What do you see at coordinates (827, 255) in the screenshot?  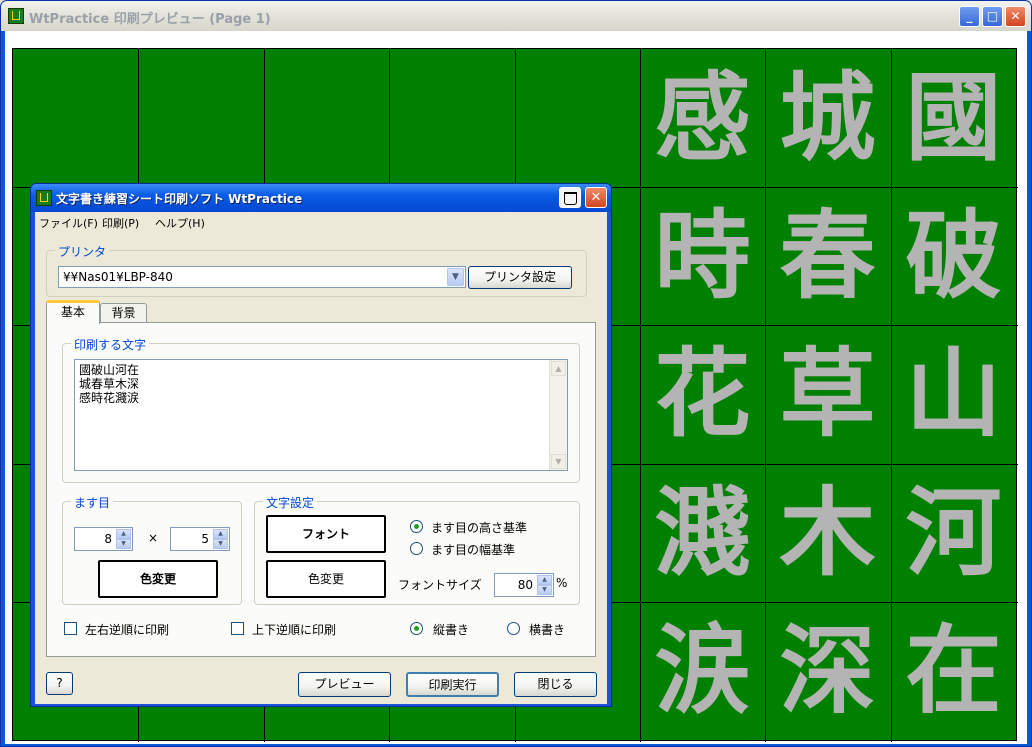 I see `practice-character: 春` at bounding box center [827, 255].